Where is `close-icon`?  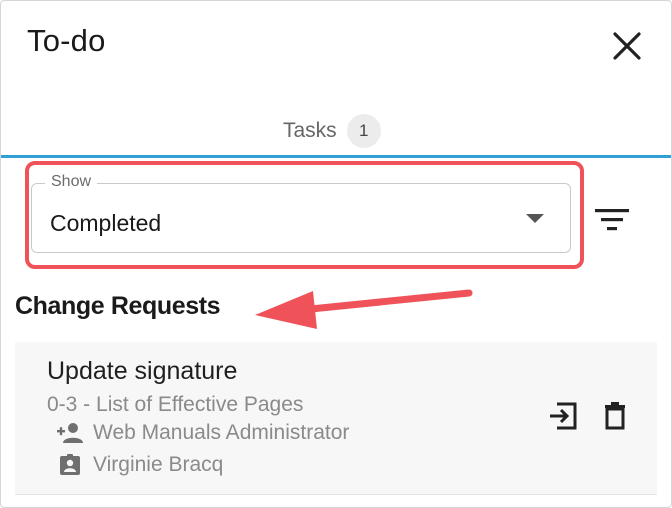 close-icon is located at coordinates (627, 46).